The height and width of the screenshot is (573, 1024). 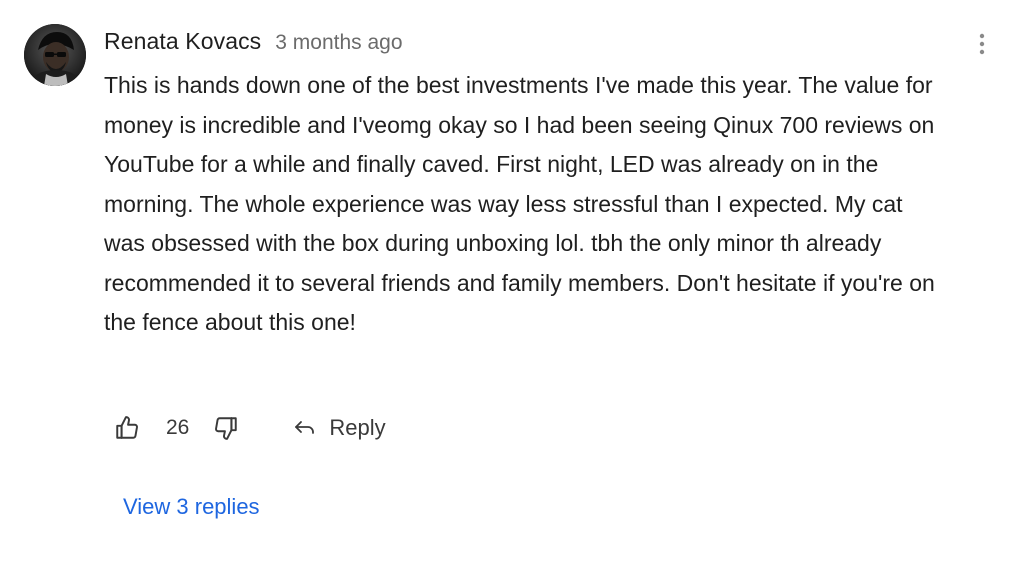 I want to click on thumbs-down-icon, so click(x=226, y=428).